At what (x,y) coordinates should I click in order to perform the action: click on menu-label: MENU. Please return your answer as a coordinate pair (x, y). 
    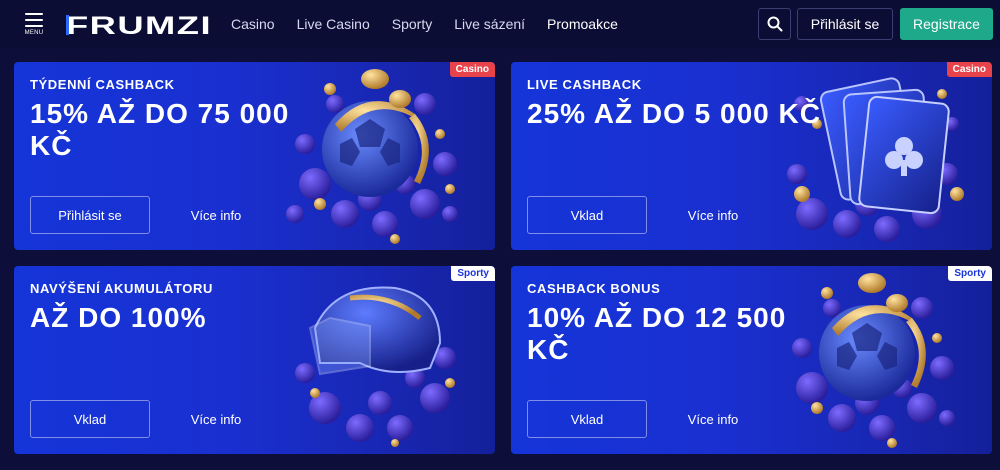
    Looking at the image, I should click on (34, 33).